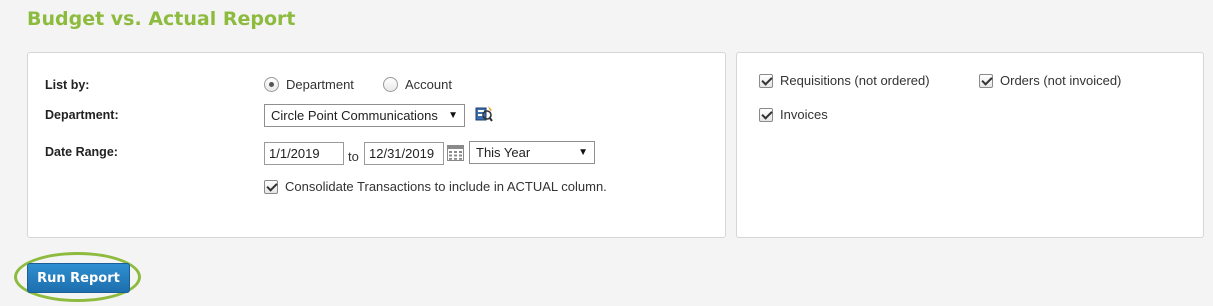 This screenshot has height=306, width=1213. What do you see at coordinates (320, 84) in the screenshot?
I see `radio-department-label: Department` at bounding box center [320, 84].